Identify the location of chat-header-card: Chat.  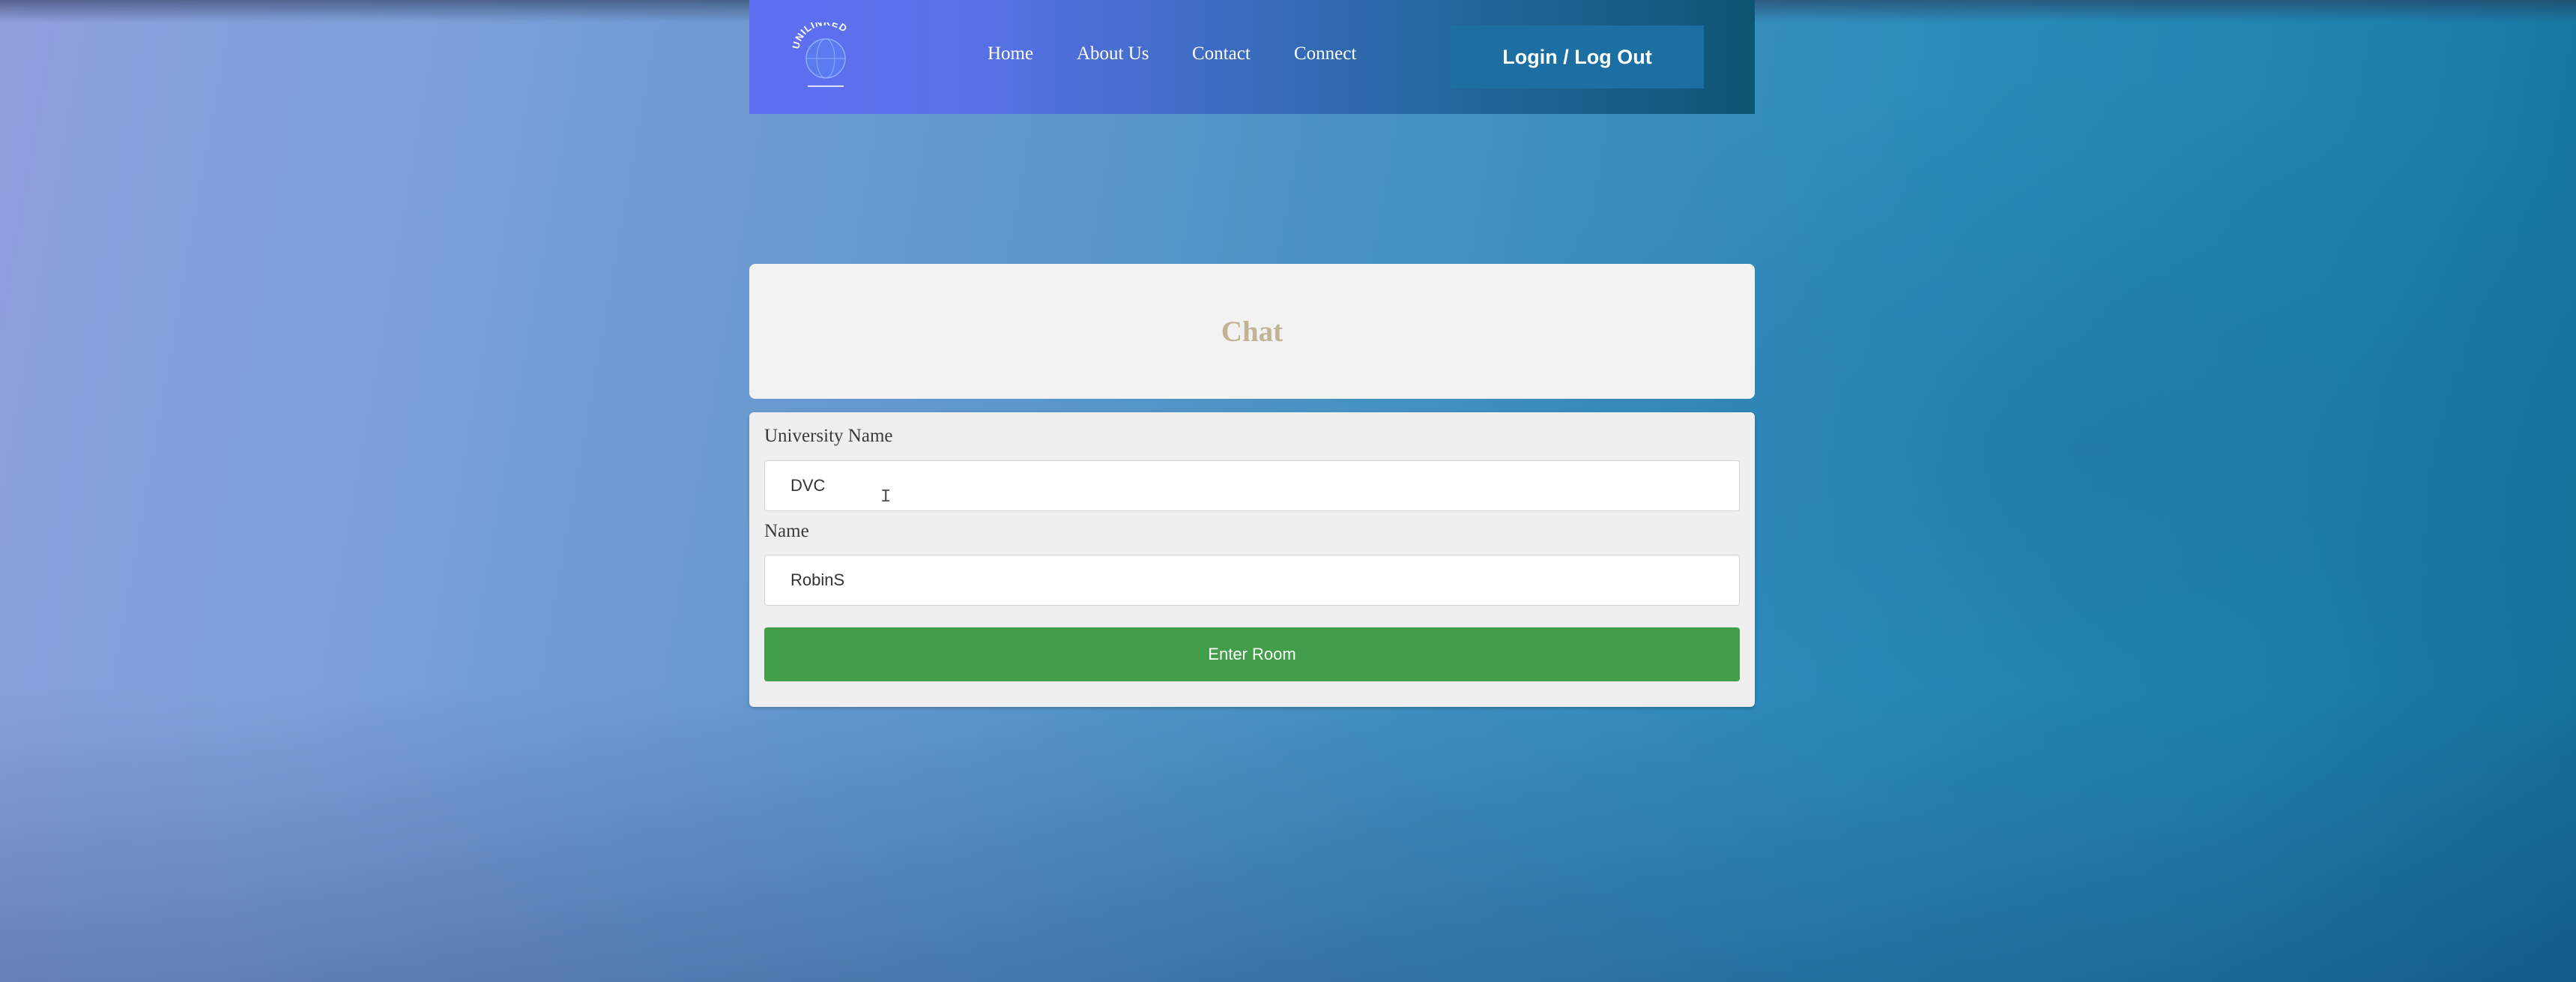
(1252, 331).